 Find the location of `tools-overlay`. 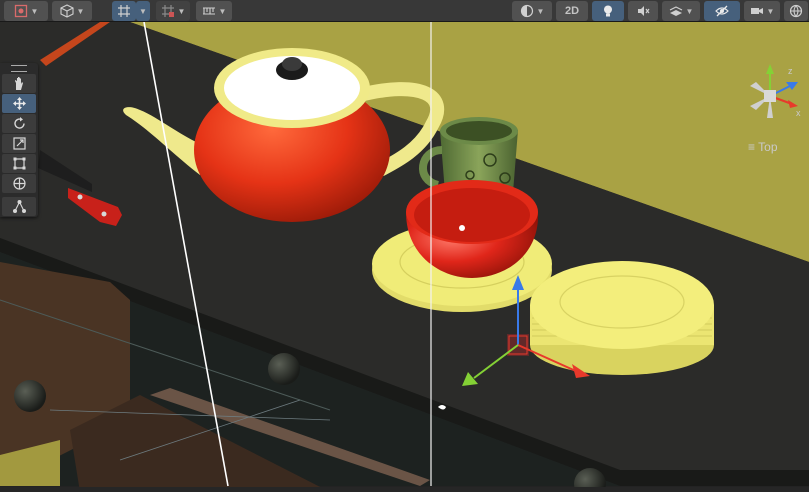

tools-overlay is located at coordinates (19, 140).